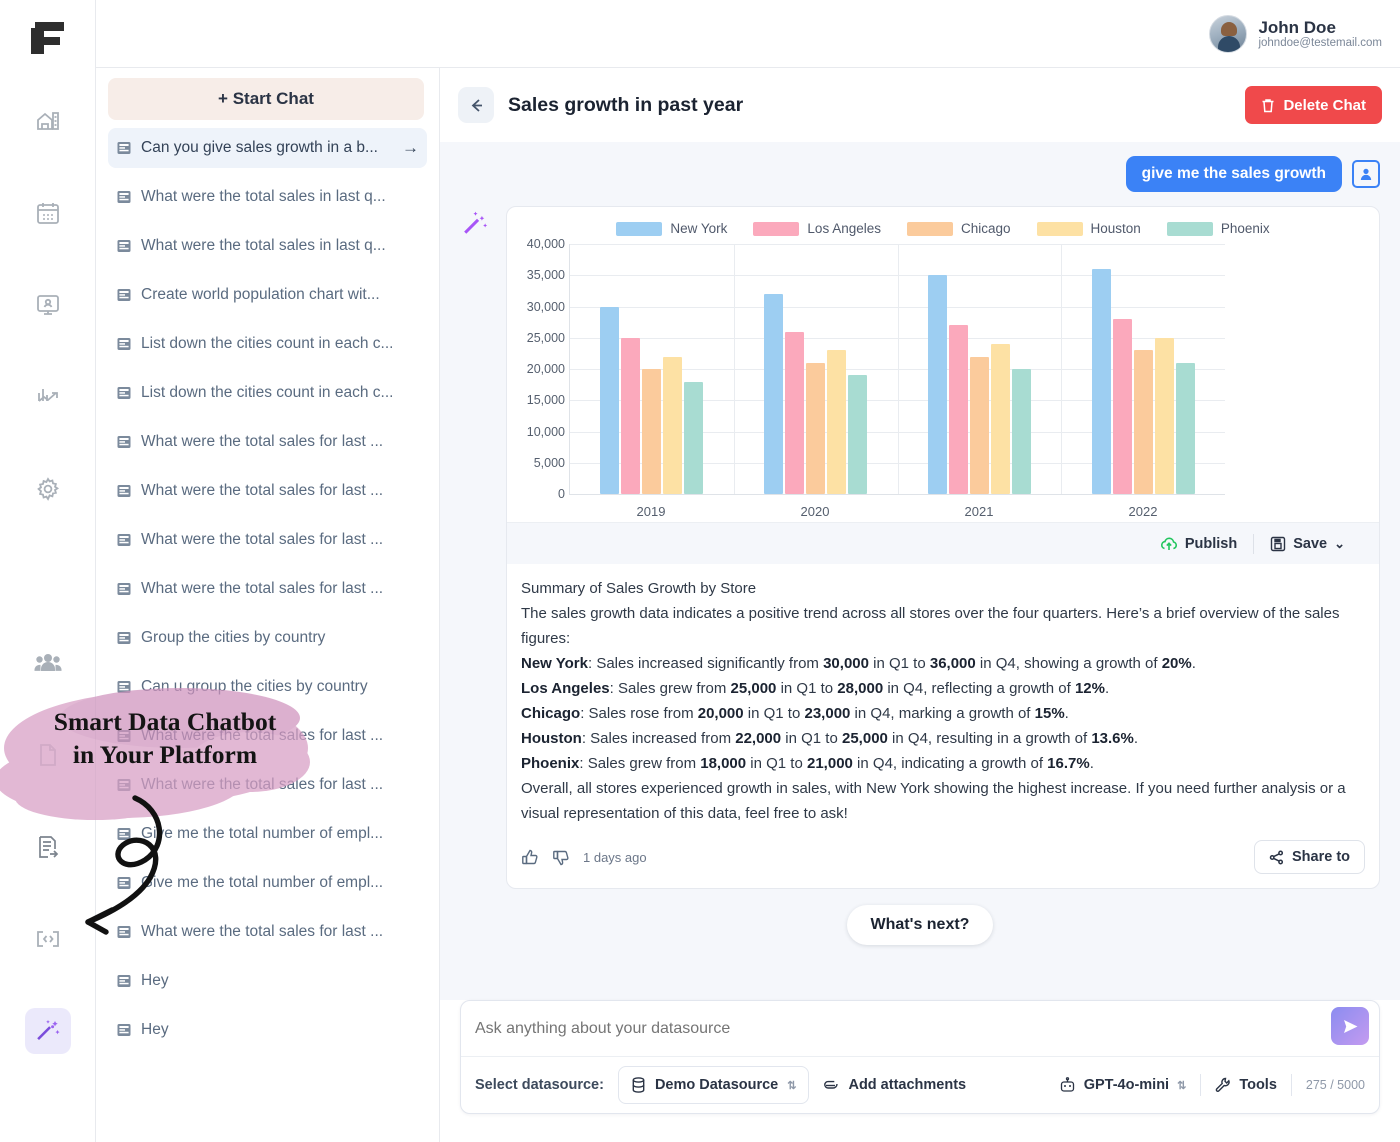  I want to click on user-badge-icon, so click(1366, 174).